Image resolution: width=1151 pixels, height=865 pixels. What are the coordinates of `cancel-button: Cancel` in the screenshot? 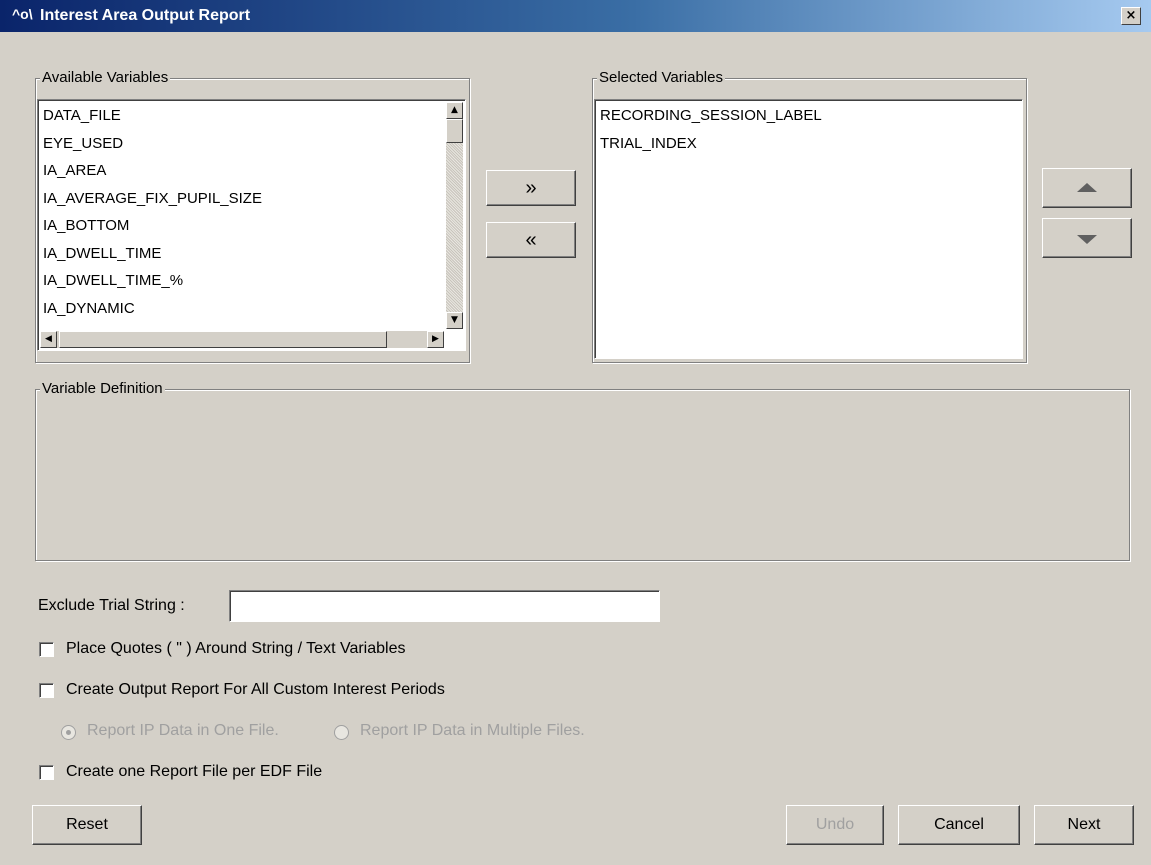 It's located at (959, 825).